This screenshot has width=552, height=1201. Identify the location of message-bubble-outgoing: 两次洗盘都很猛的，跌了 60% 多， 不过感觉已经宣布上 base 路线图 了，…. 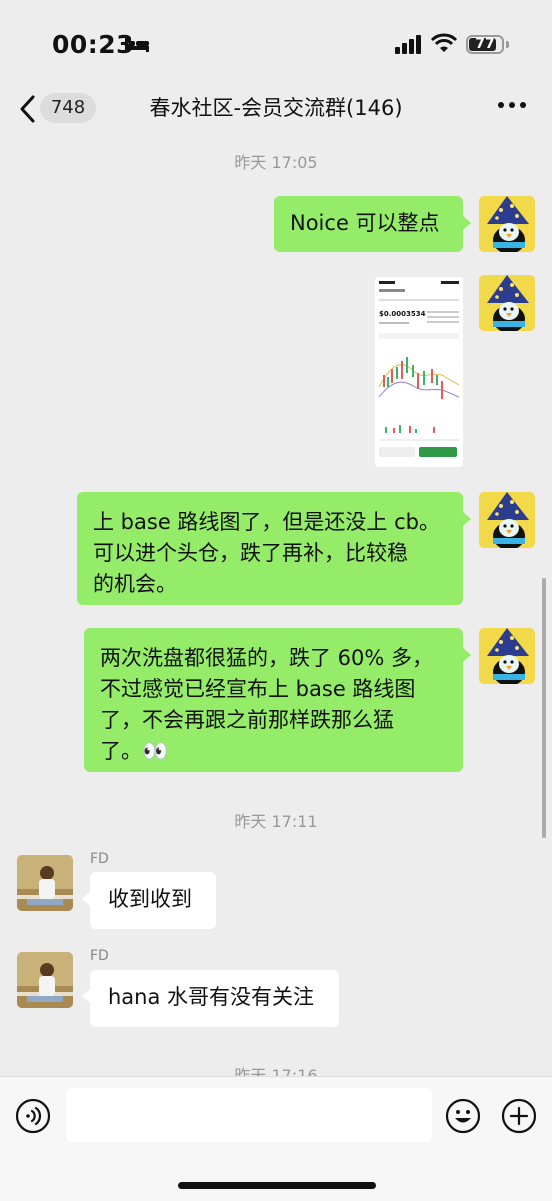
(273, 700).